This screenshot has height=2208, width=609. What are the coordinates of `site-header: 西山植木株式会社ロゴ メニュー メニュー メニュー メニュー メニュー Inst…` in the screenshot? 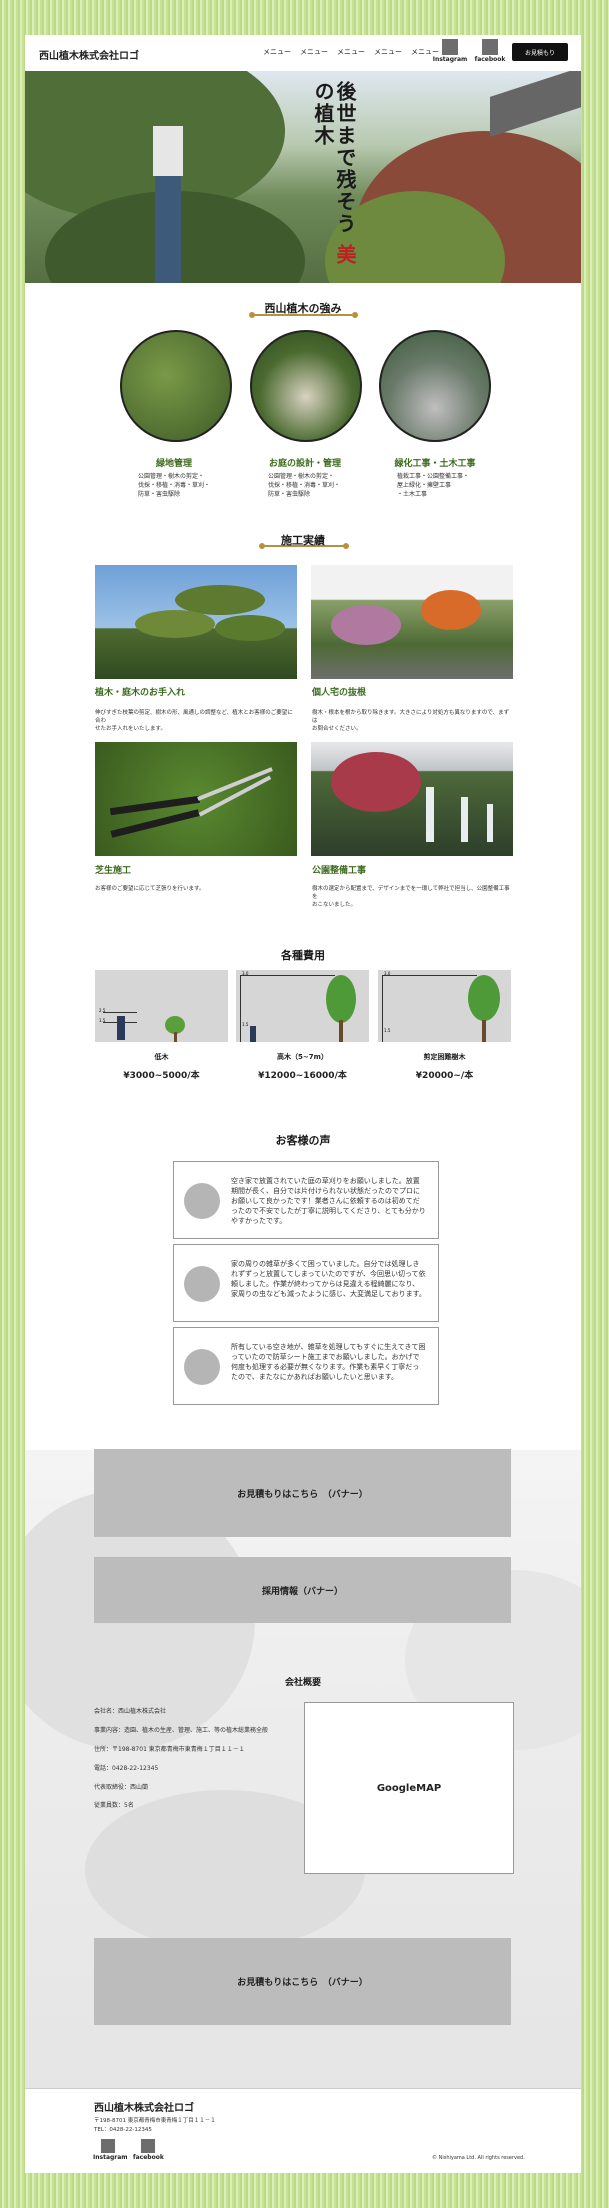 It's located at (303, 53).